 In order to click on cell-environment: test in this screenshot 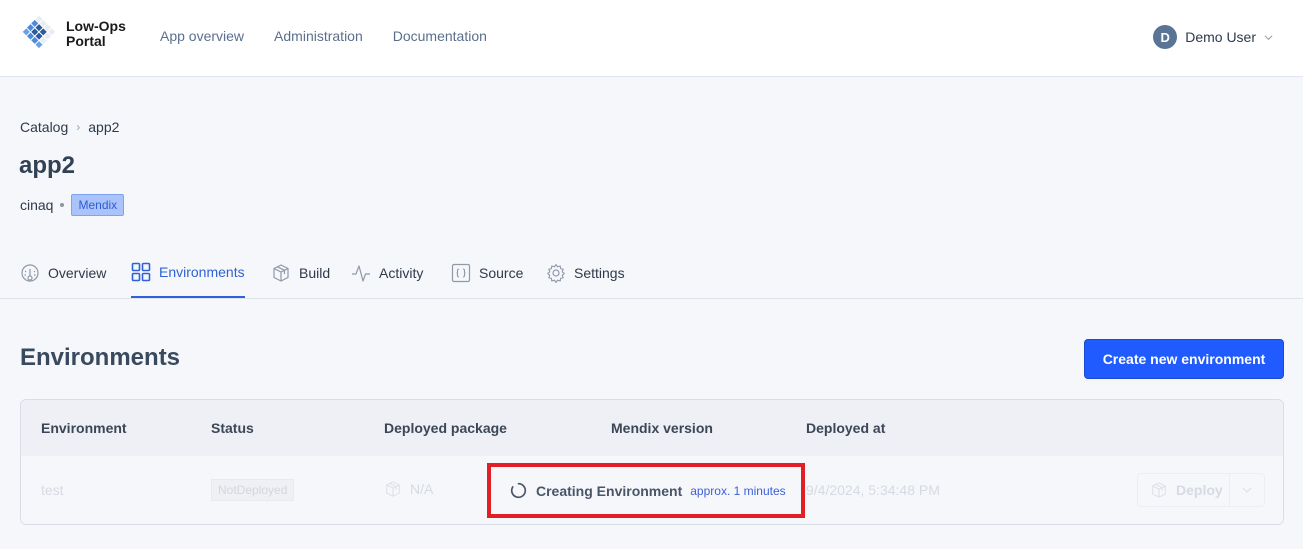, I will do `click(52, 490)`.